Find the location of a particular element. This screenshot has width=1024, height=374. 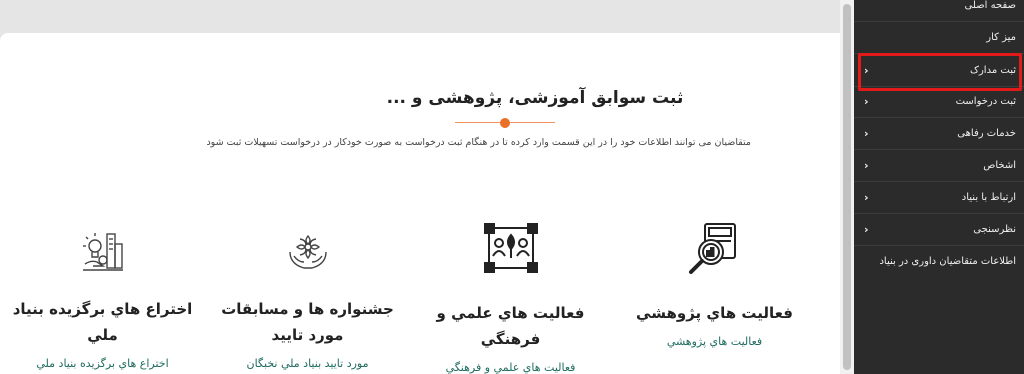

card-link: فعاليت هاي پژوهشي is located at coordinates (714, 342).